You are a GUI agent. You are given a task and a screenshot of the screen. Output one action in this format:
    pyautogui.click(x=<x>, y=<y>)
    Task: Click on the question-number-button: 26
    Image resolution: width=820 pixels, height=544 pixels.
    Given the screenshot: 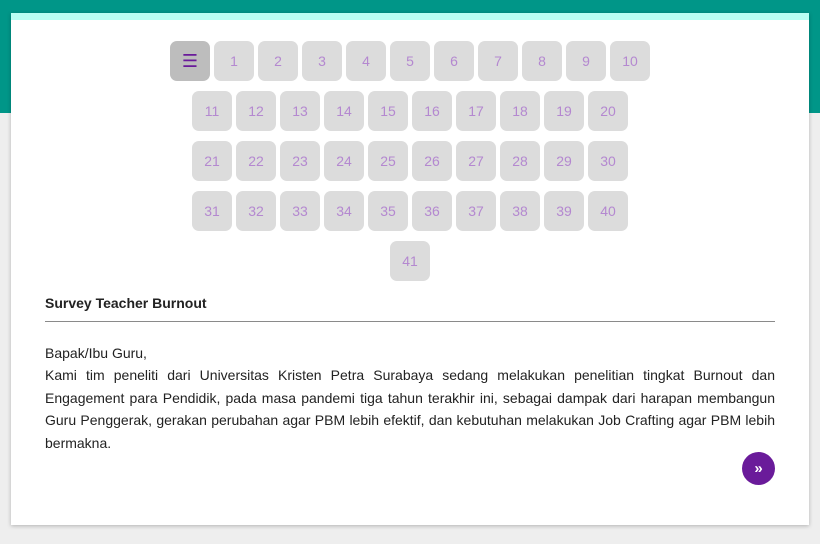 What is the action you would take?
    pyautogui.click(x=432, y=161)
    